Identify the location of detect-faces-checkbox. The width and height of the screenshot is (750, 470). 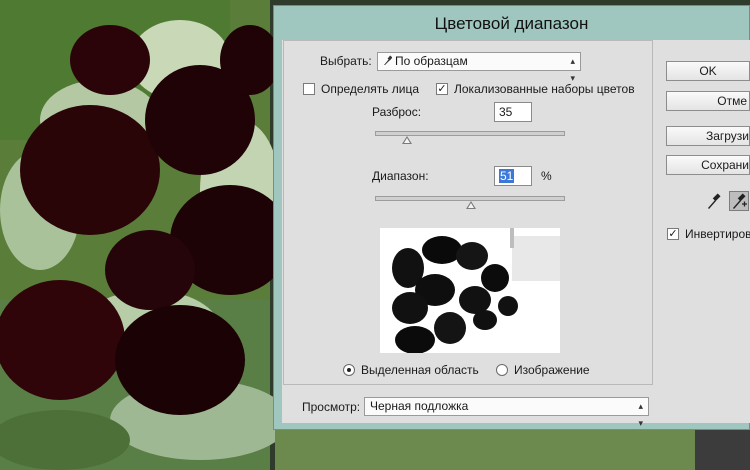
(309, 89).